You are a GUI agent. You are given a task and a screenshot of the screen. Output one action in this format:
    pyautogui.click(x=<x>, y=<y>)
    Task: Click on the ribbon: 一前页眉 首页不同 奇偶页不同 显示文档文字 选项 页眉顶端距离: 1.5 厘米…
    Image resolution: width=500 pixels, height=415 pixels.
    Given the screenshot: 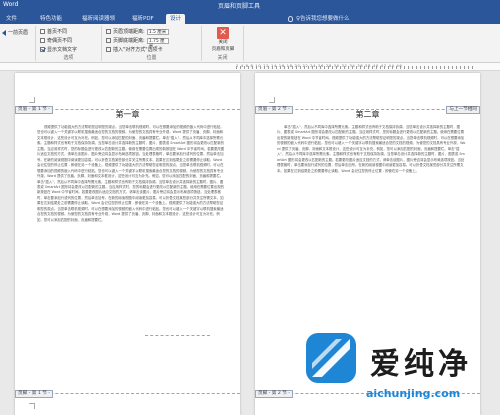 What is the action you would take?
    pyautogui.click(x=250, y=43)
    